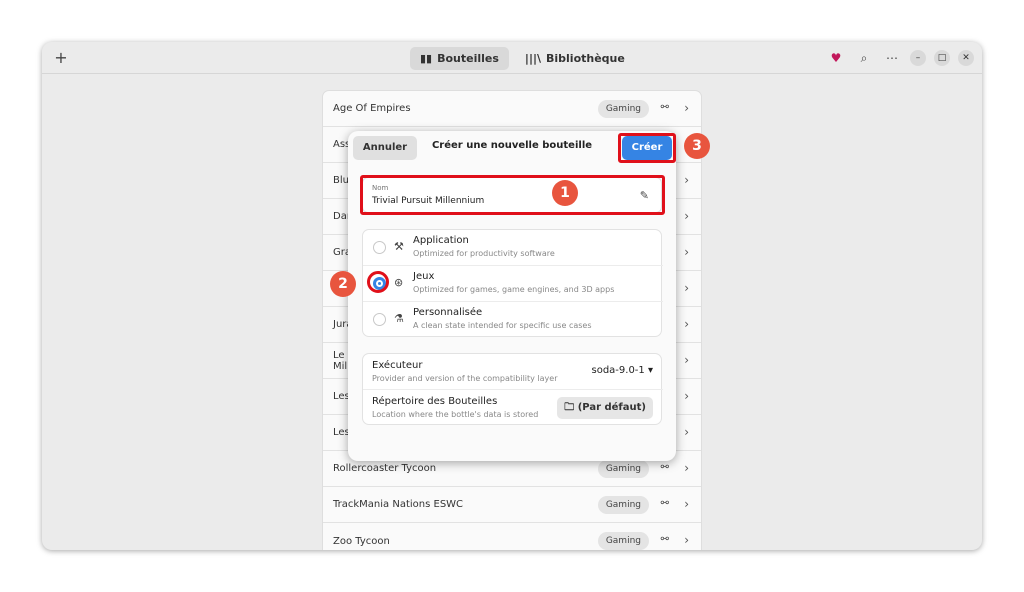 This screenshot has width=1024, height=592. I want to click on dropdown-arrow-icon: ▾, so click(650, 370).